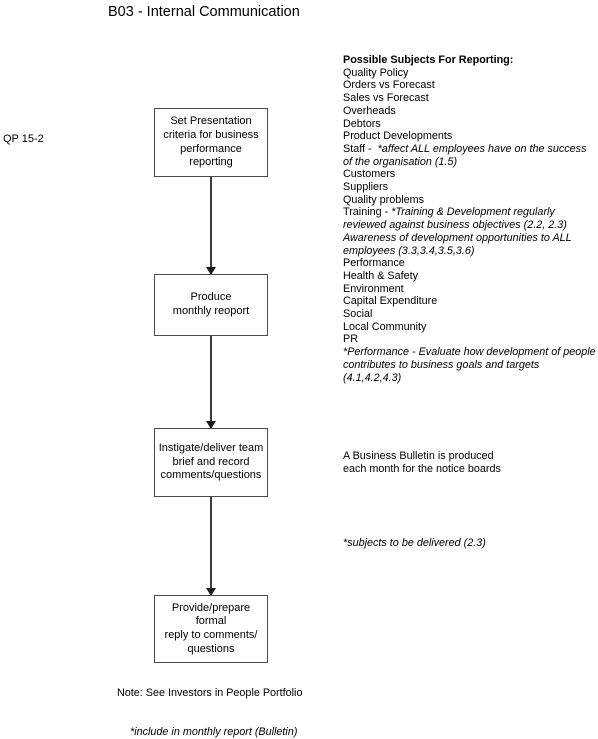 This screenshot has width=598, height=739. What do you see at coordinates (350, 339) in the screenshot?
I see `subject-item-text: PR` at bounding box center [350, 339].